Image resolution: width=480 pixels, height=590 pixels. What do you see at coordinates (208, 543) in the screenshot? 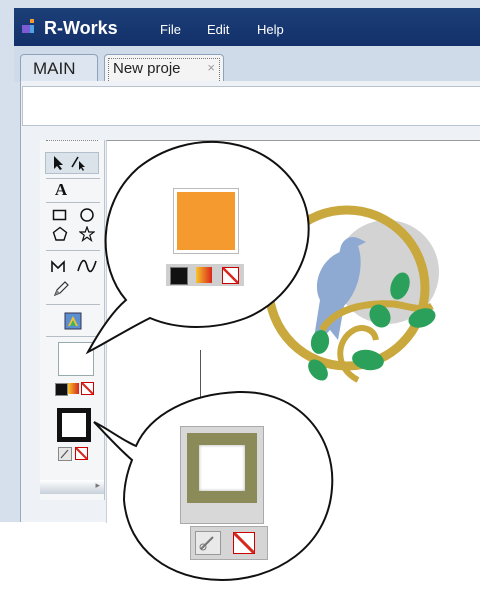
I see `swap-icon` at bounding box center [208, 543].